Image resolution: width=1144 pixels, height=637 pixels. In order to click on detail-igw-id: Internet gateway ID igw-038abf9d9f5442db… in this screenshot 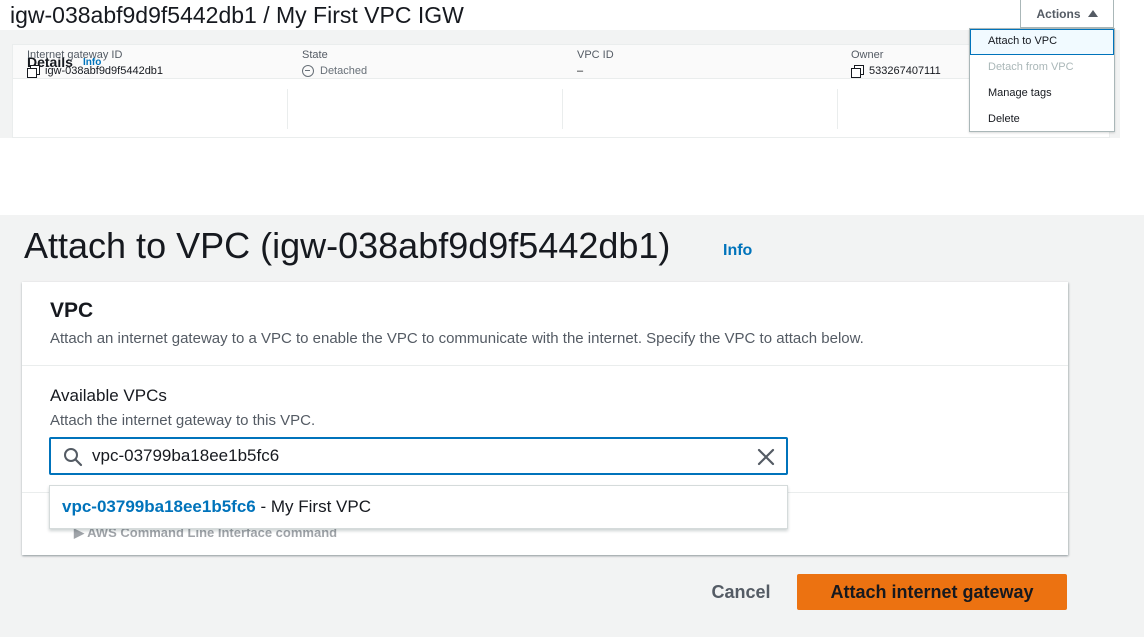, I will do `click(95, 63)`.